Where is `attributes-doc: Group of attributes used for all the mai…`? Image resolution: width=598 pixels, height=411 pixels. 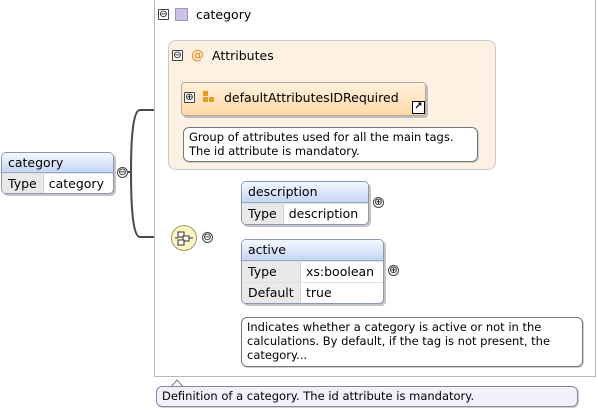 attributes-doc: Group of attributes used for all the mai… is located at coordinates (330, 144).